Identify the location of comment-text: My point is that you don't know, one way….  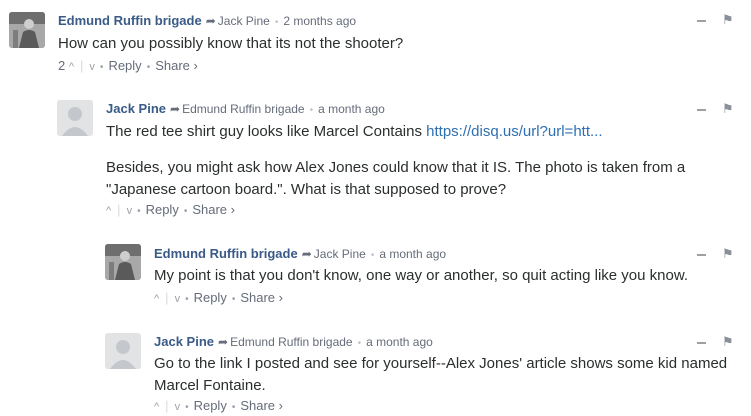
(421, 275).